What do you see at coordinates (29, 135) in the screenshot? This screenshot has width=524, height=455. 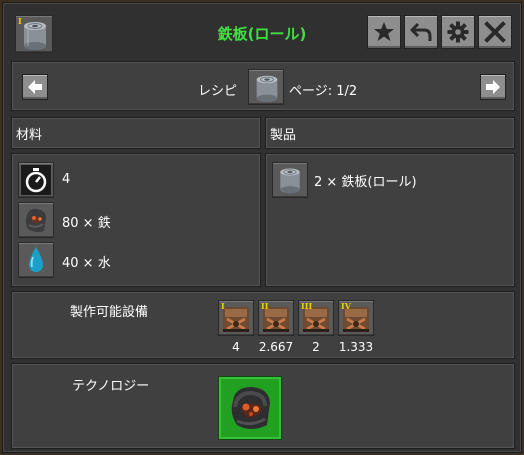 I see `ingredients-title: 材料` at bounding box center [29, 135].